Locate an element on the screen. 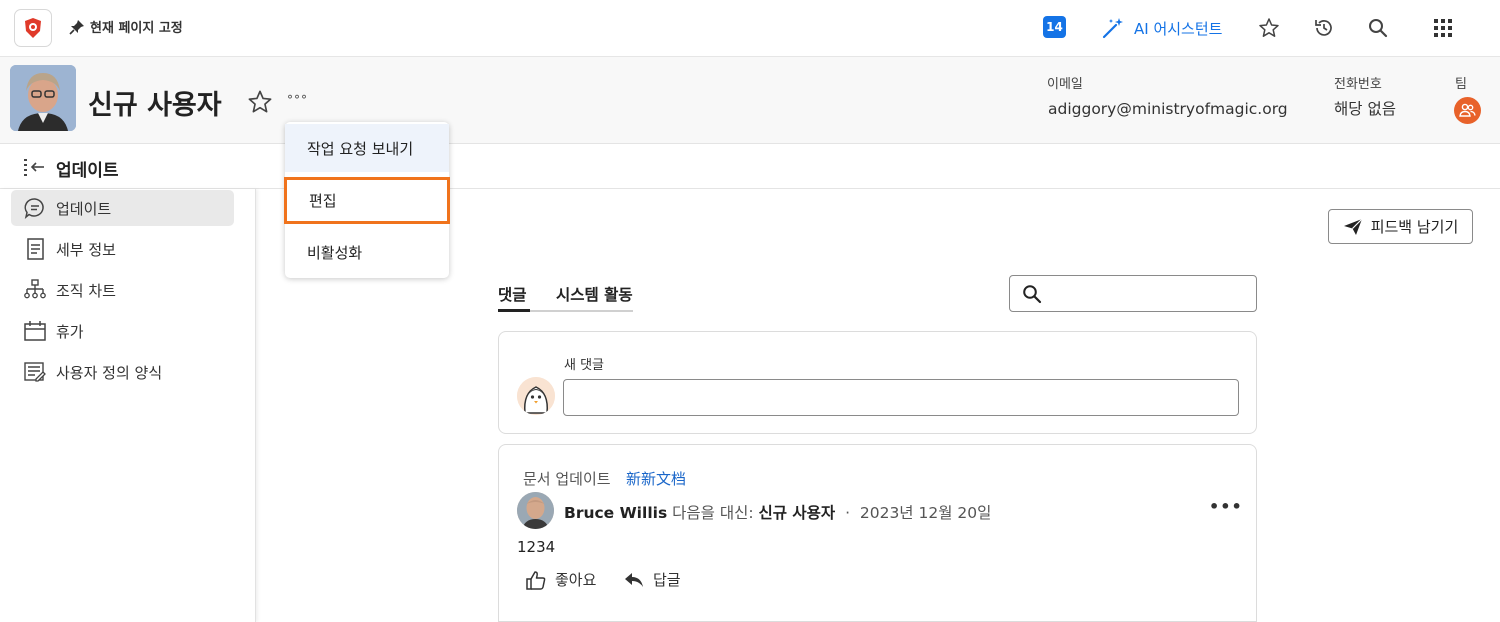  pin-page-button: 현재 페이지 고정 is located at coordinates (125, 26).